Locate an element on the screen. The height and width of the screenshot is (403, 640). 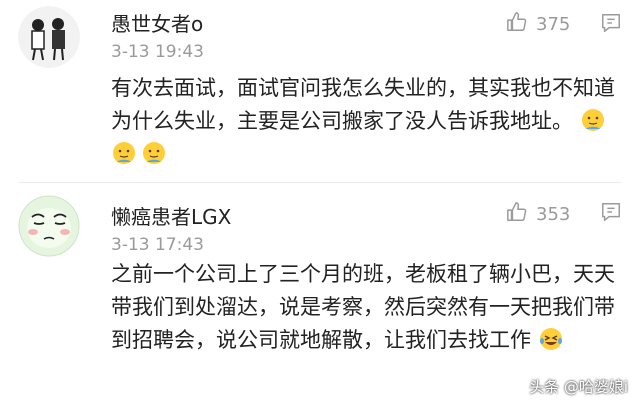
like-count: 353 is located at coordinates (553, 214).